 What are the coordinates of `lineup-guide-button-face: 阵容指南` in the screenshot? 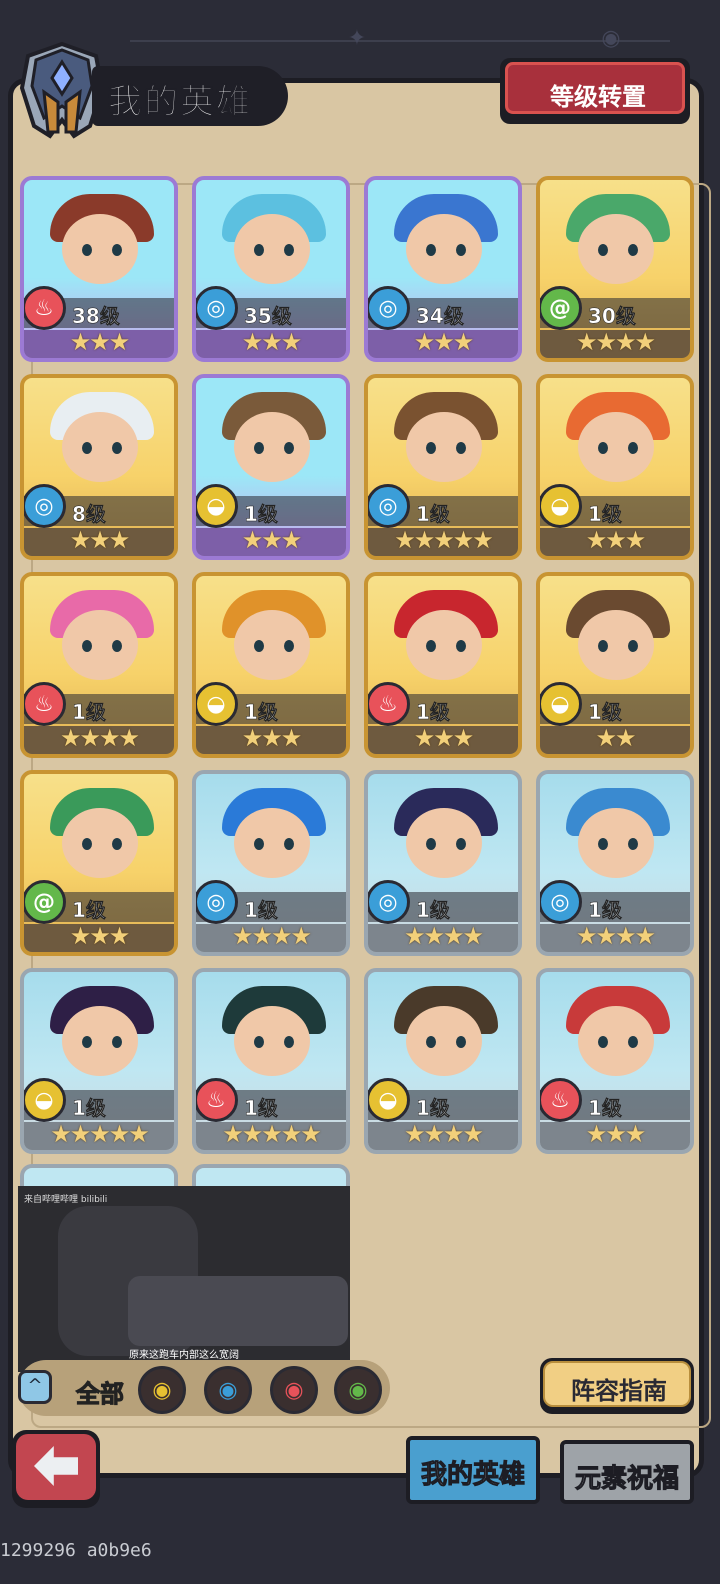 It's located at (617, 1384).